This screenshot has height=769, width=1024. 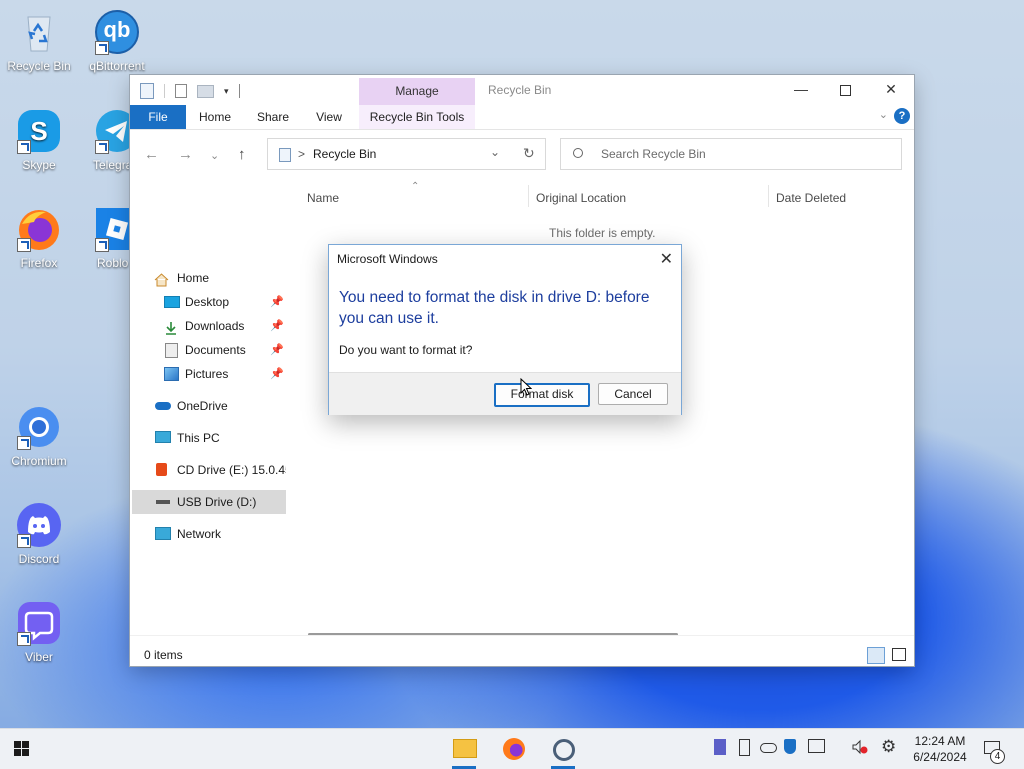 I want to click on breadcrumb-recycle-bin: Recycle Bin, so click(x=344, y=154).